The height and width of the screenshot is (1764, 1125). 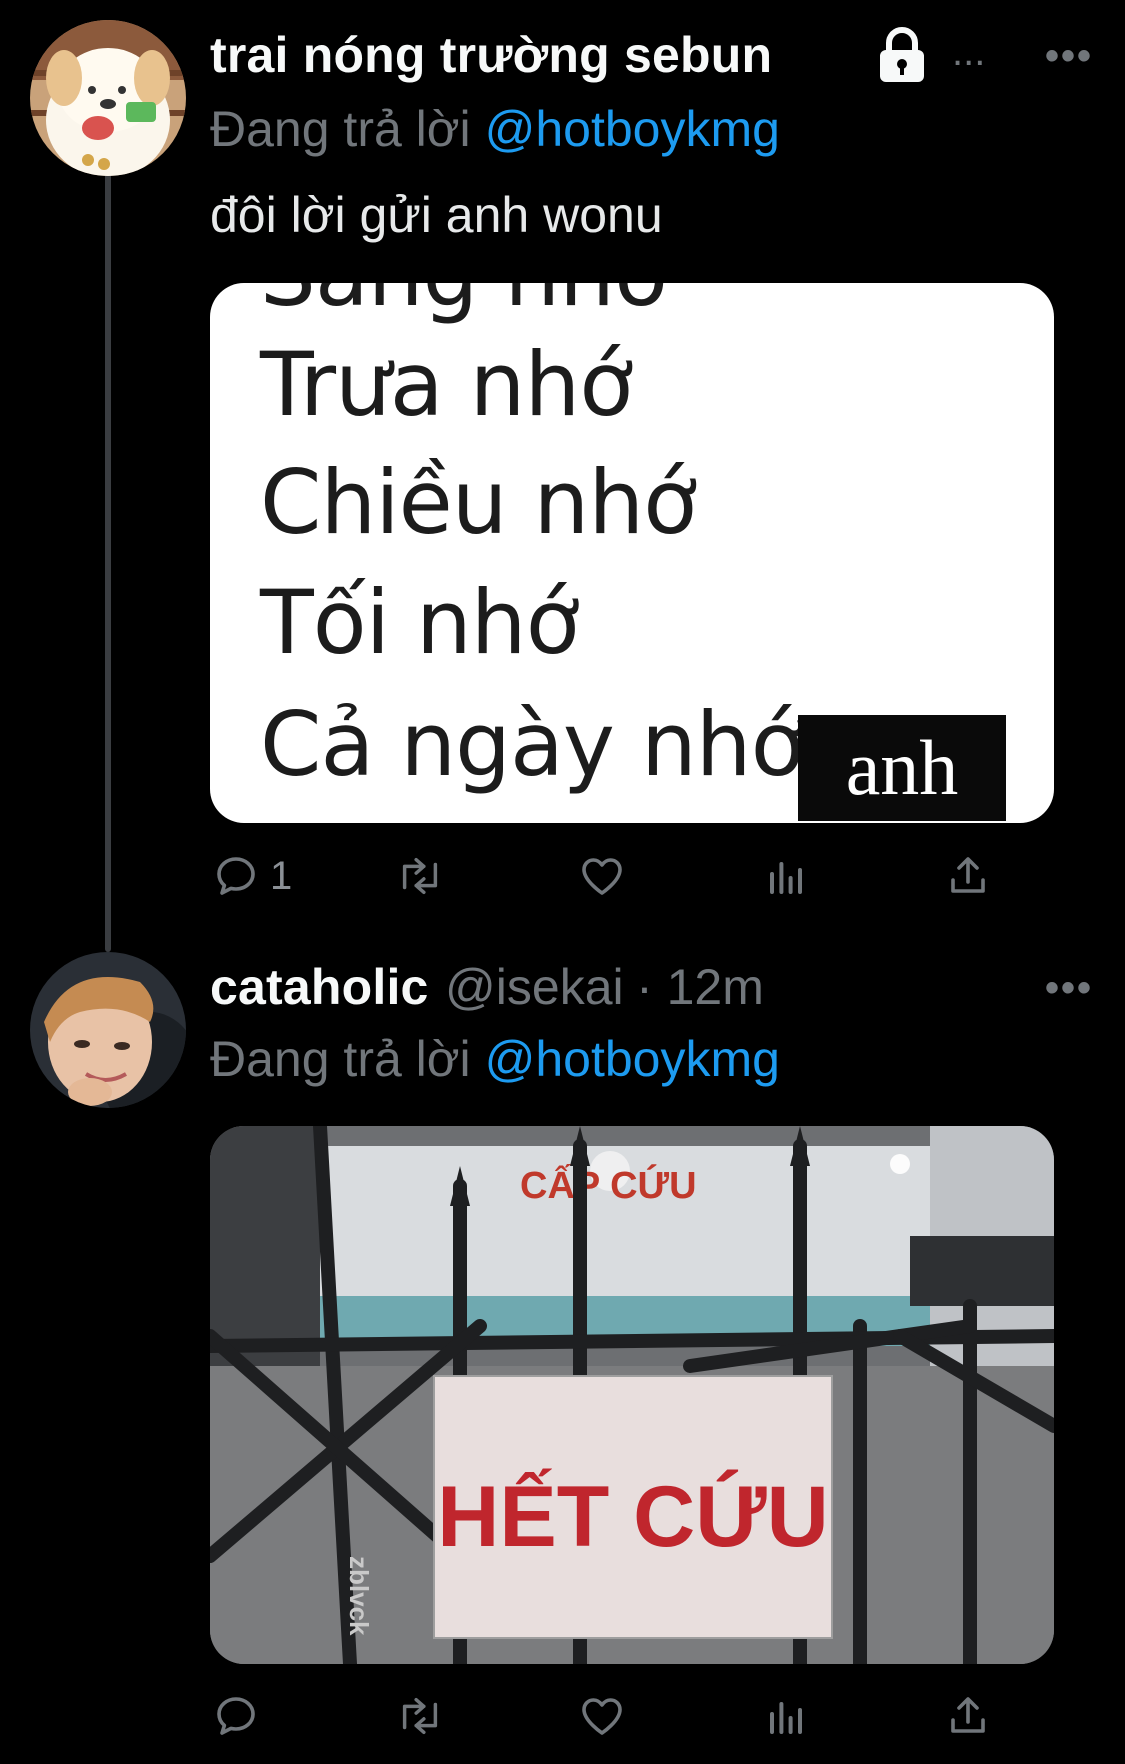 I want to click on poem-line-4: Tối nhớ, so click(x=419, y=622).